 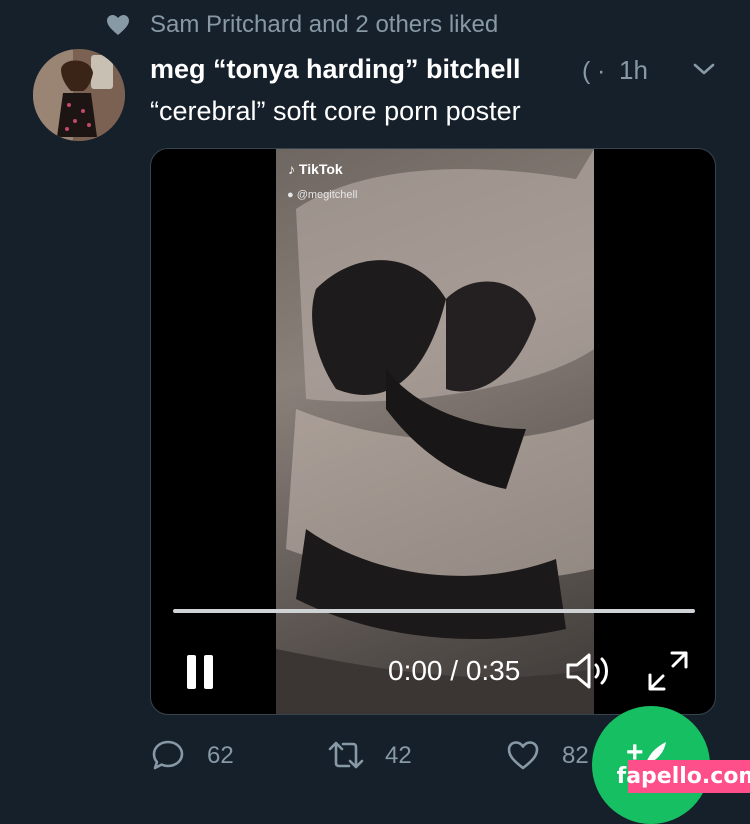 I want to click on reply-icon, so click(x=168, y=755).